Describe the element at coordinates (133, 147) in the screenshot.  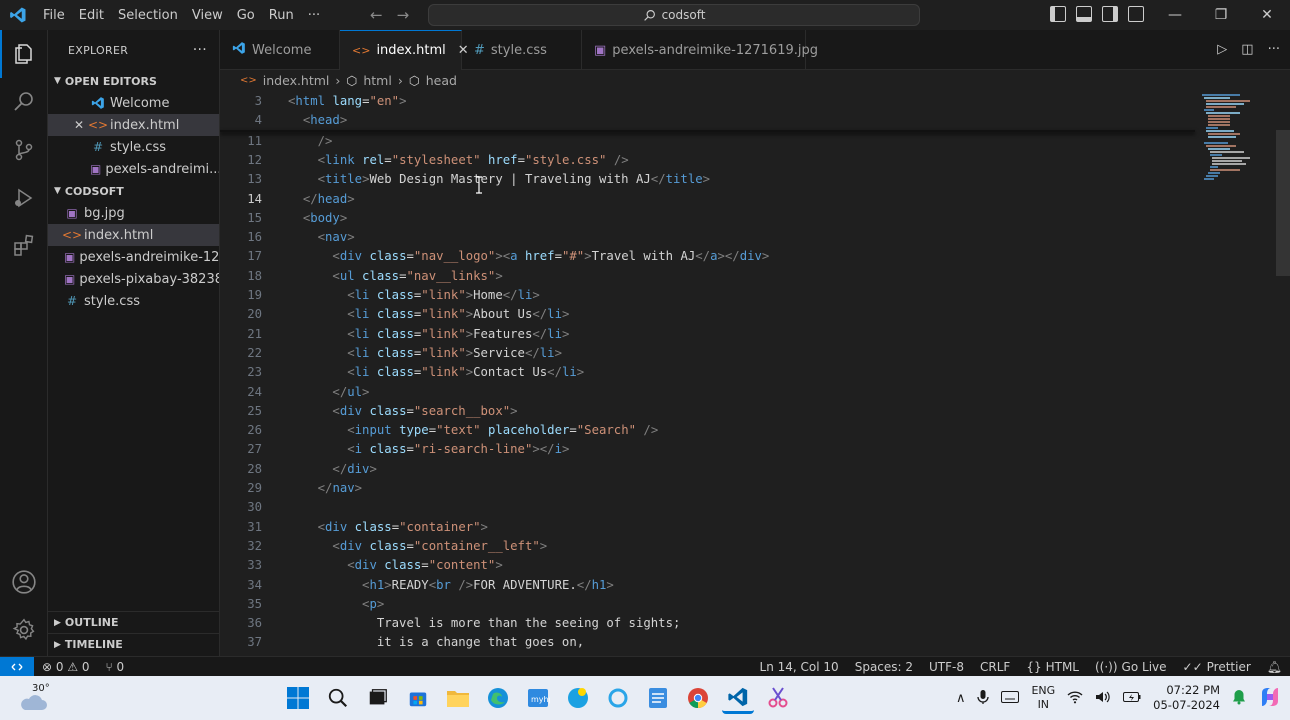
I see `open-editor-item: # style.css` at that location.